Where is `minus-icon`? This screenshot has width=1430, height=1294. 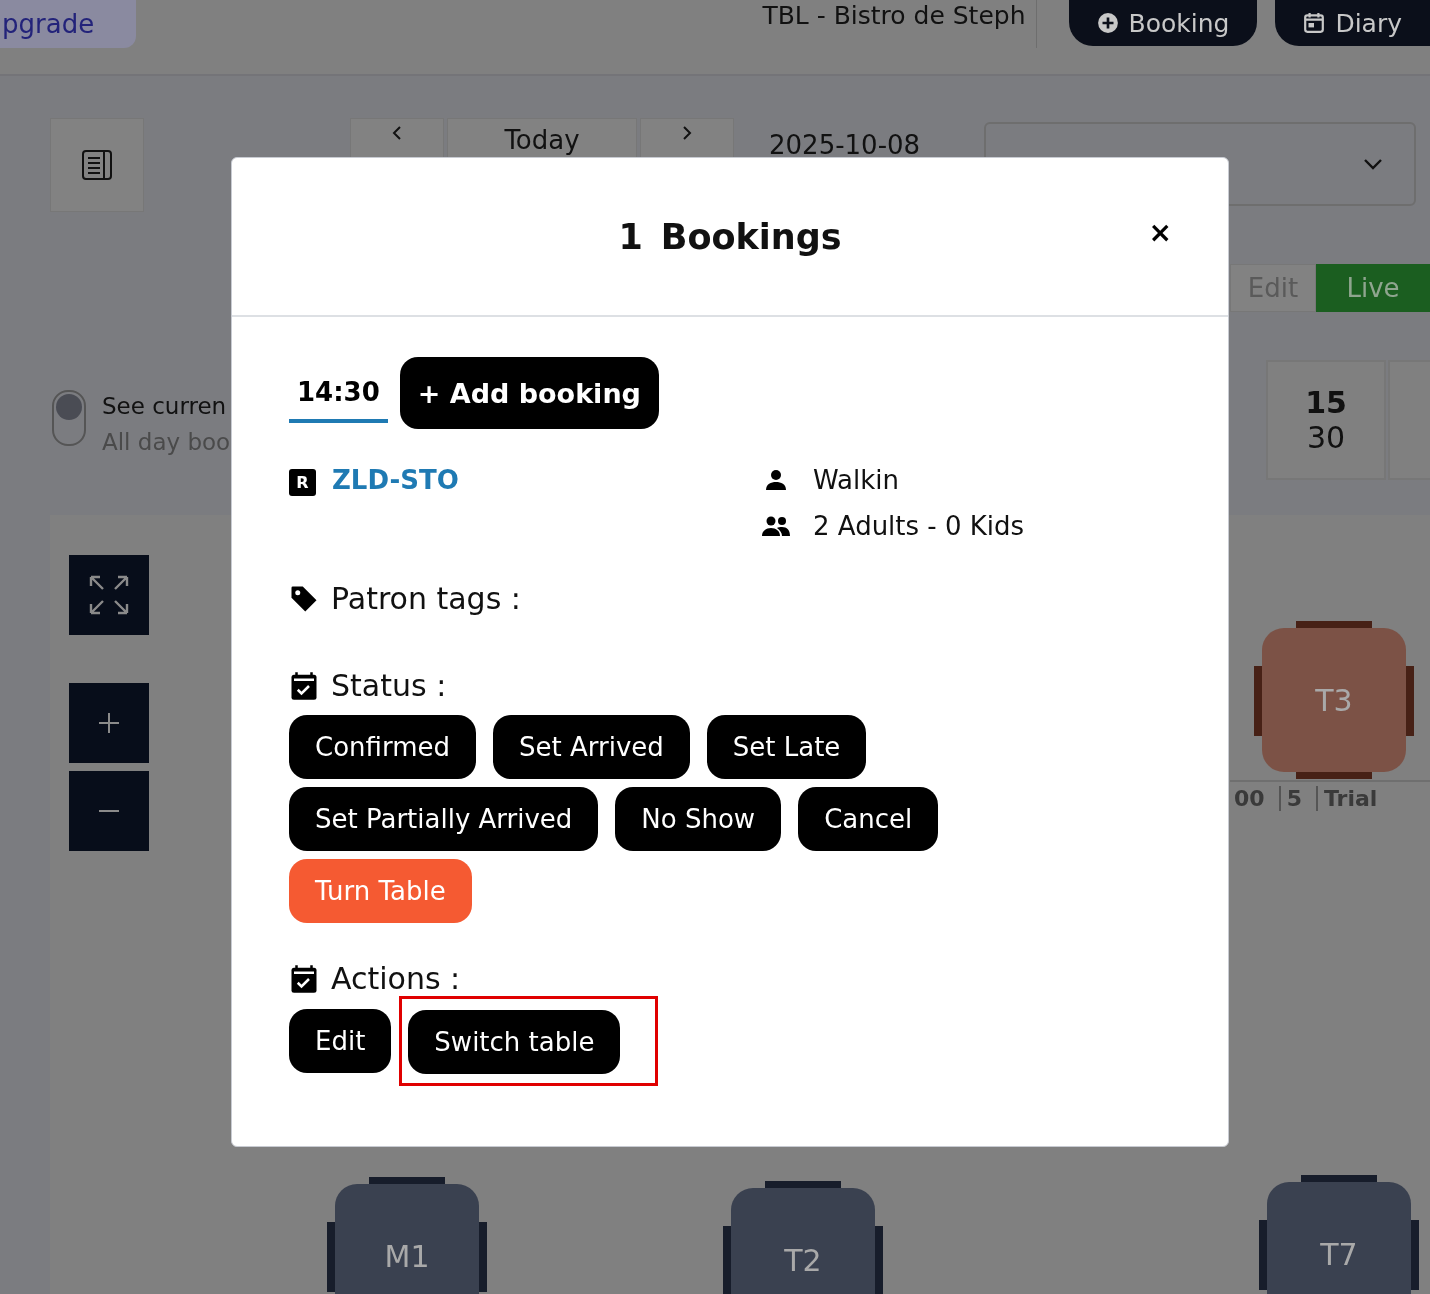
minus-icon is located at coordinates (109, 811).